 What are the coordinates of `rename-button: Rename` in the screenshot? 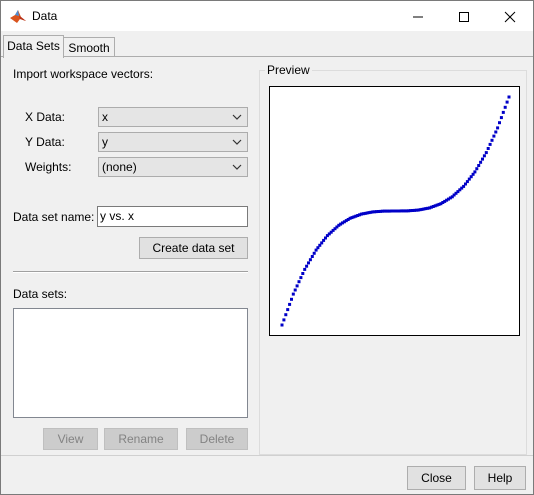 It's located at (141, 439).